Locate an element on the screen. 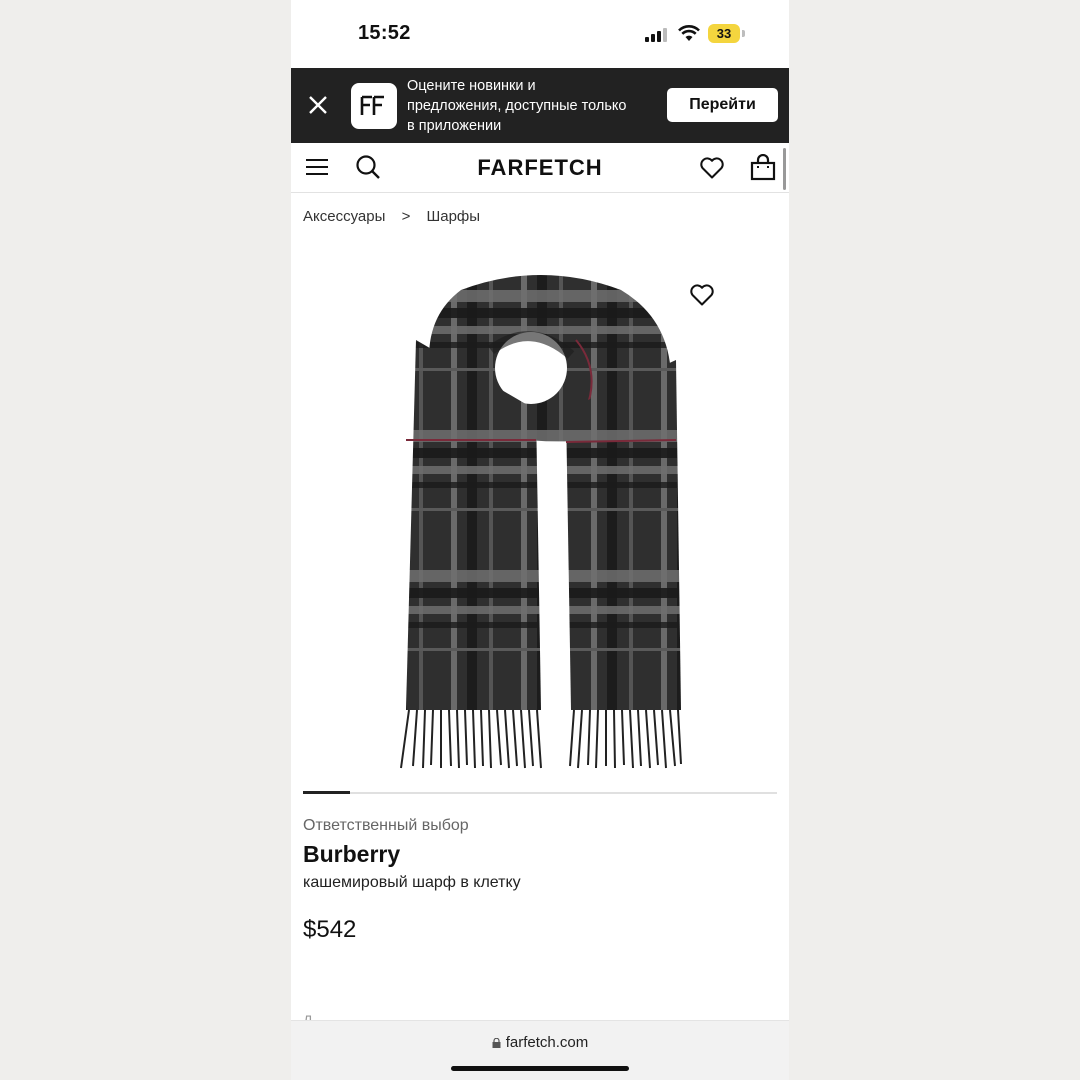 The width and height of the screenshot is (1080, 1080). product-price: $542 is located at coordinates (330, 929).